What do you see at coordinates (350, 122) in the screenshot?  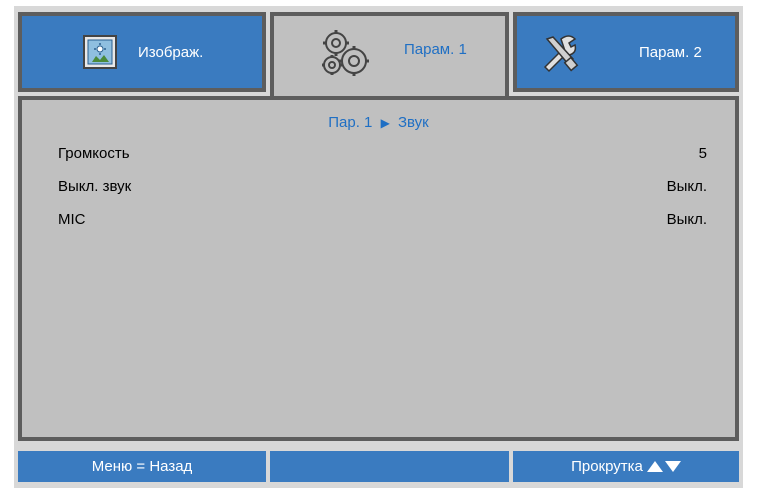 I see `breadcrumb-parent: Пар. 1` at bounding box center [350, 122].